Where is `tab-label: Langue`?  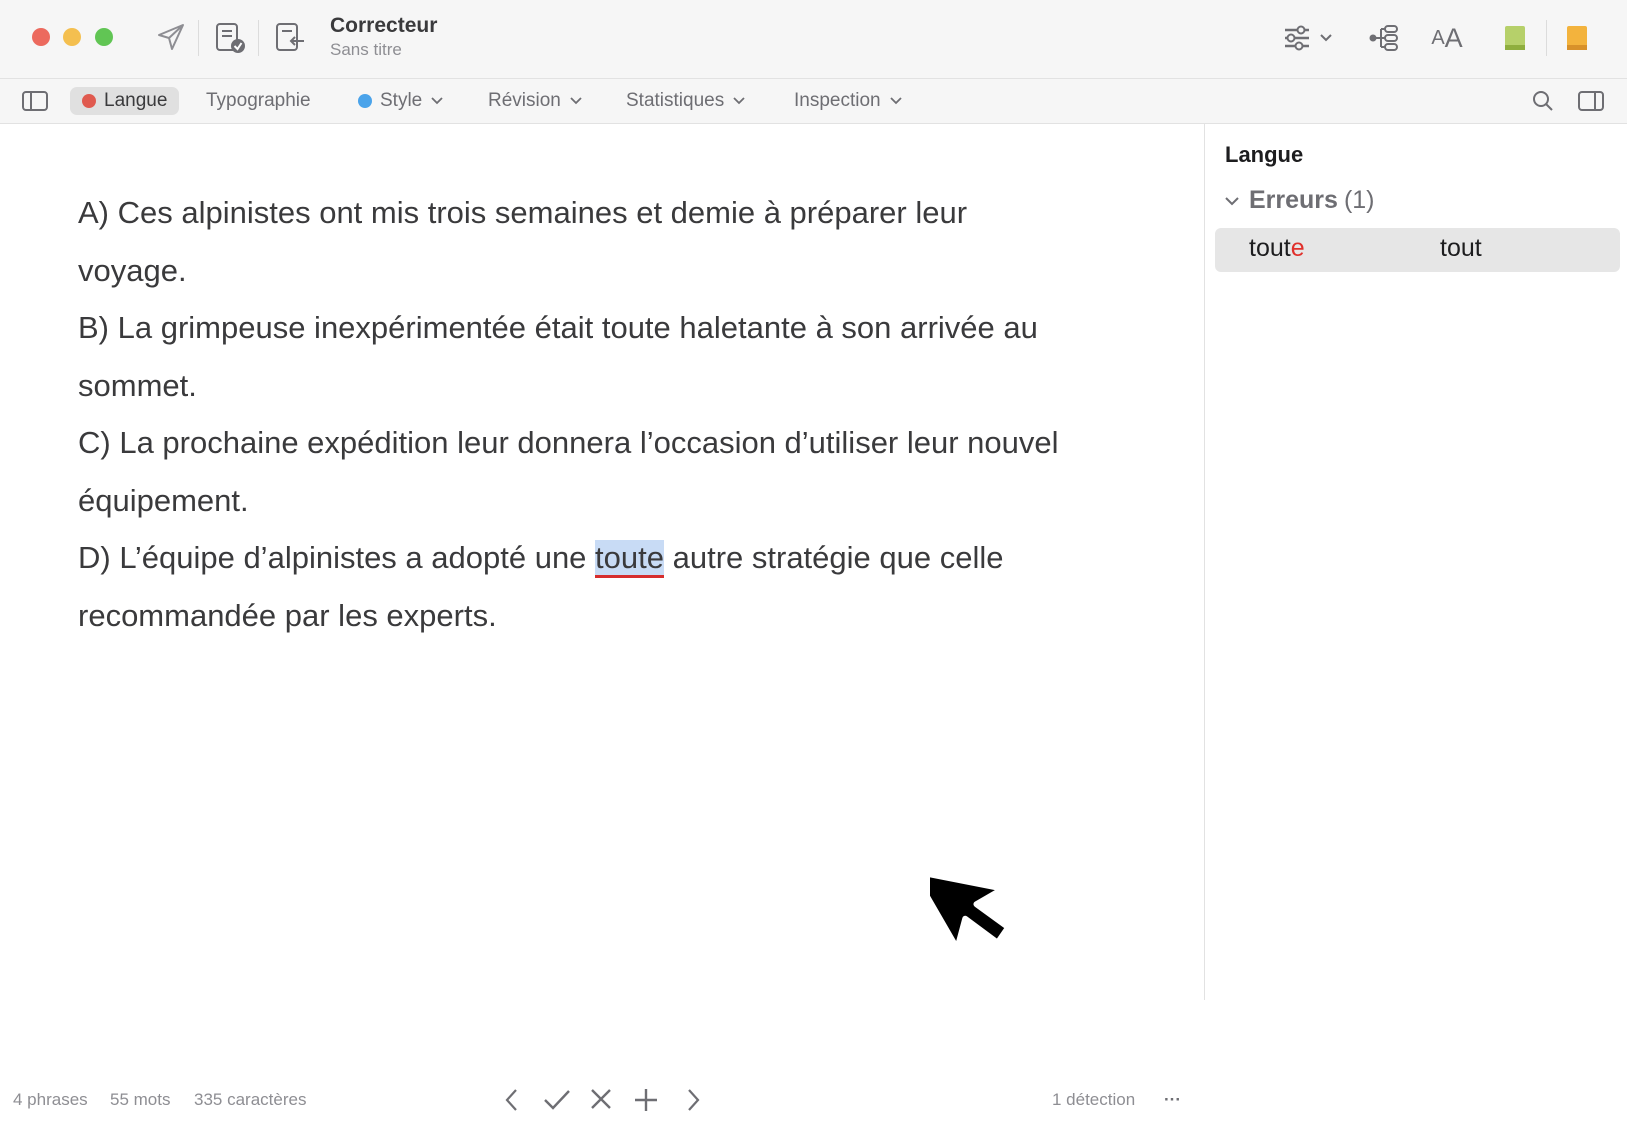 tab-label: Langue is located at coordinates (136, 100).